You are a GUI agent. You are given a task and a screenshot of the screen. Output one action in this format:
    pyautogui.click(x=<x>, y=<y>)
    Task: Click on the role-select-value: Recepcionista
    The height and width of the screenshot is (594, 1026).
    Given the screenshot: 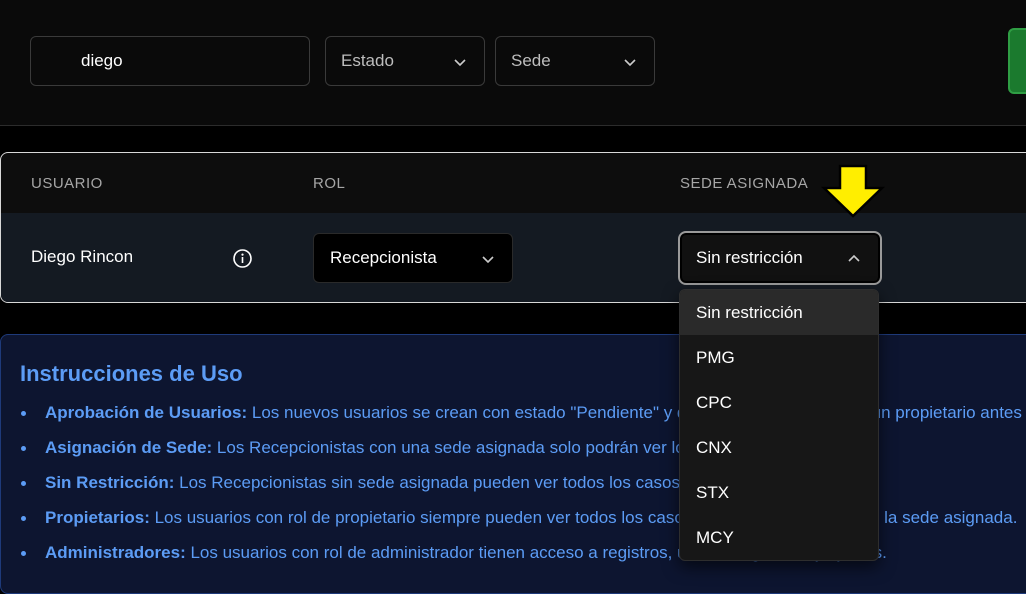 What is the action you would take?
    pyautogui.click(x=383, y=257)
    